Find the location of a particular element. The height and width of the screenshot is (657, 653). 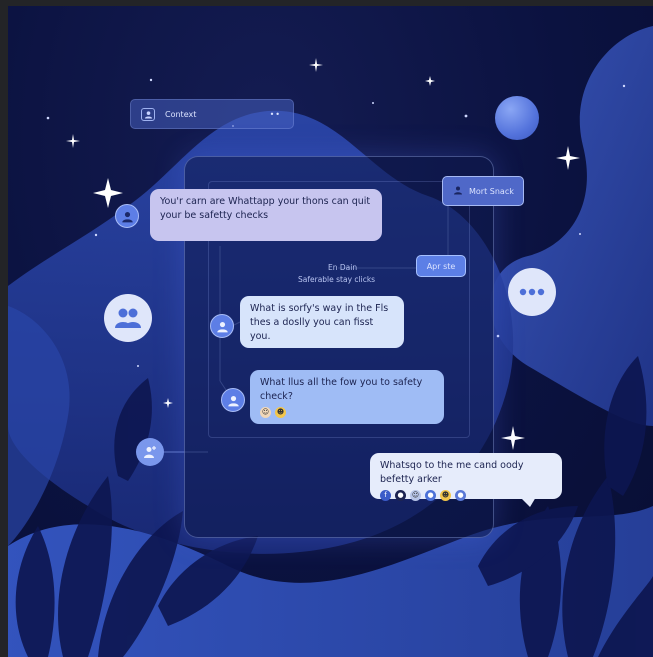

mark-chip-label: Mort Snack is located at coordinates (491, 191).